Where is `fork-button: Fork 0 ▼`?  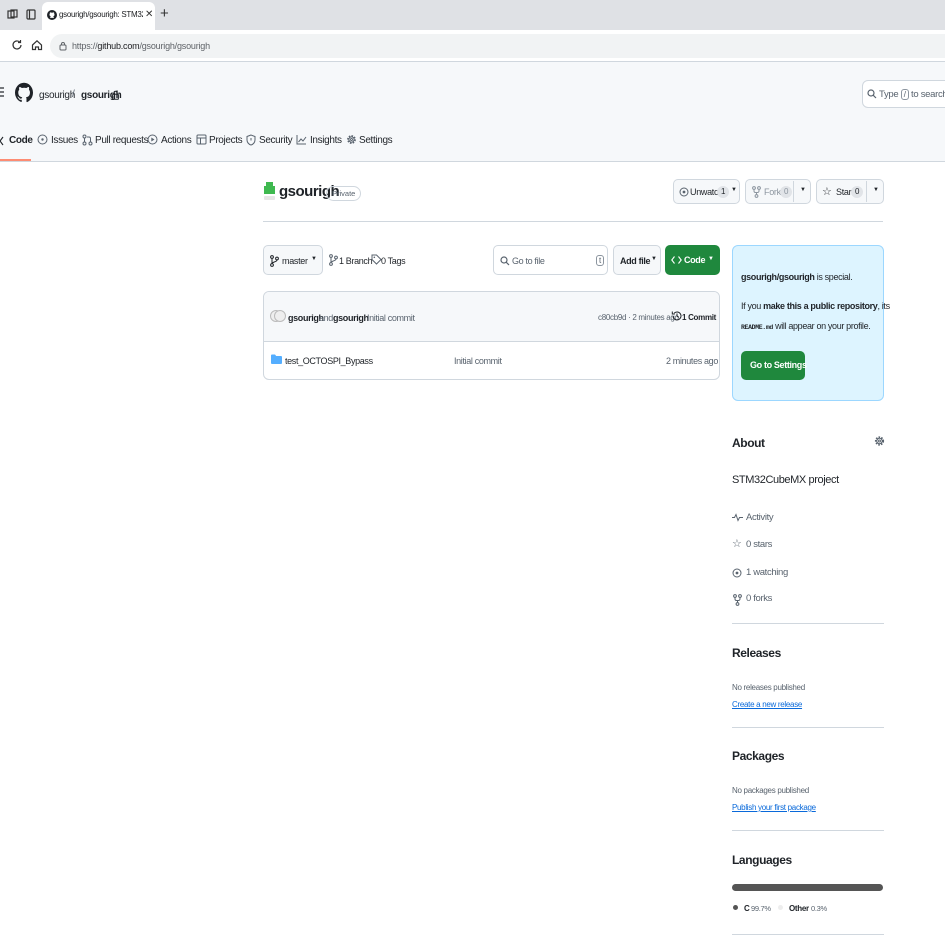
fork-button: Fork 0 ▼ is located at coordinates (778, 191).